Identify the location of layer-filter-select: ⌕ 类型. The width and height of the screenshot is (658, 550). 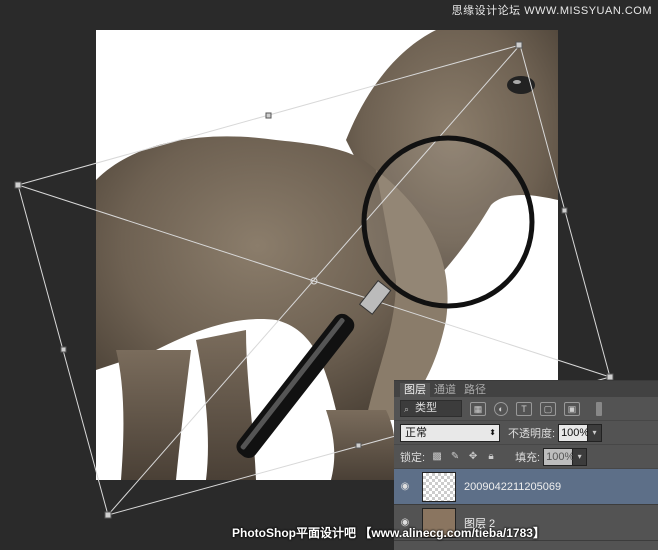
(431, 408).